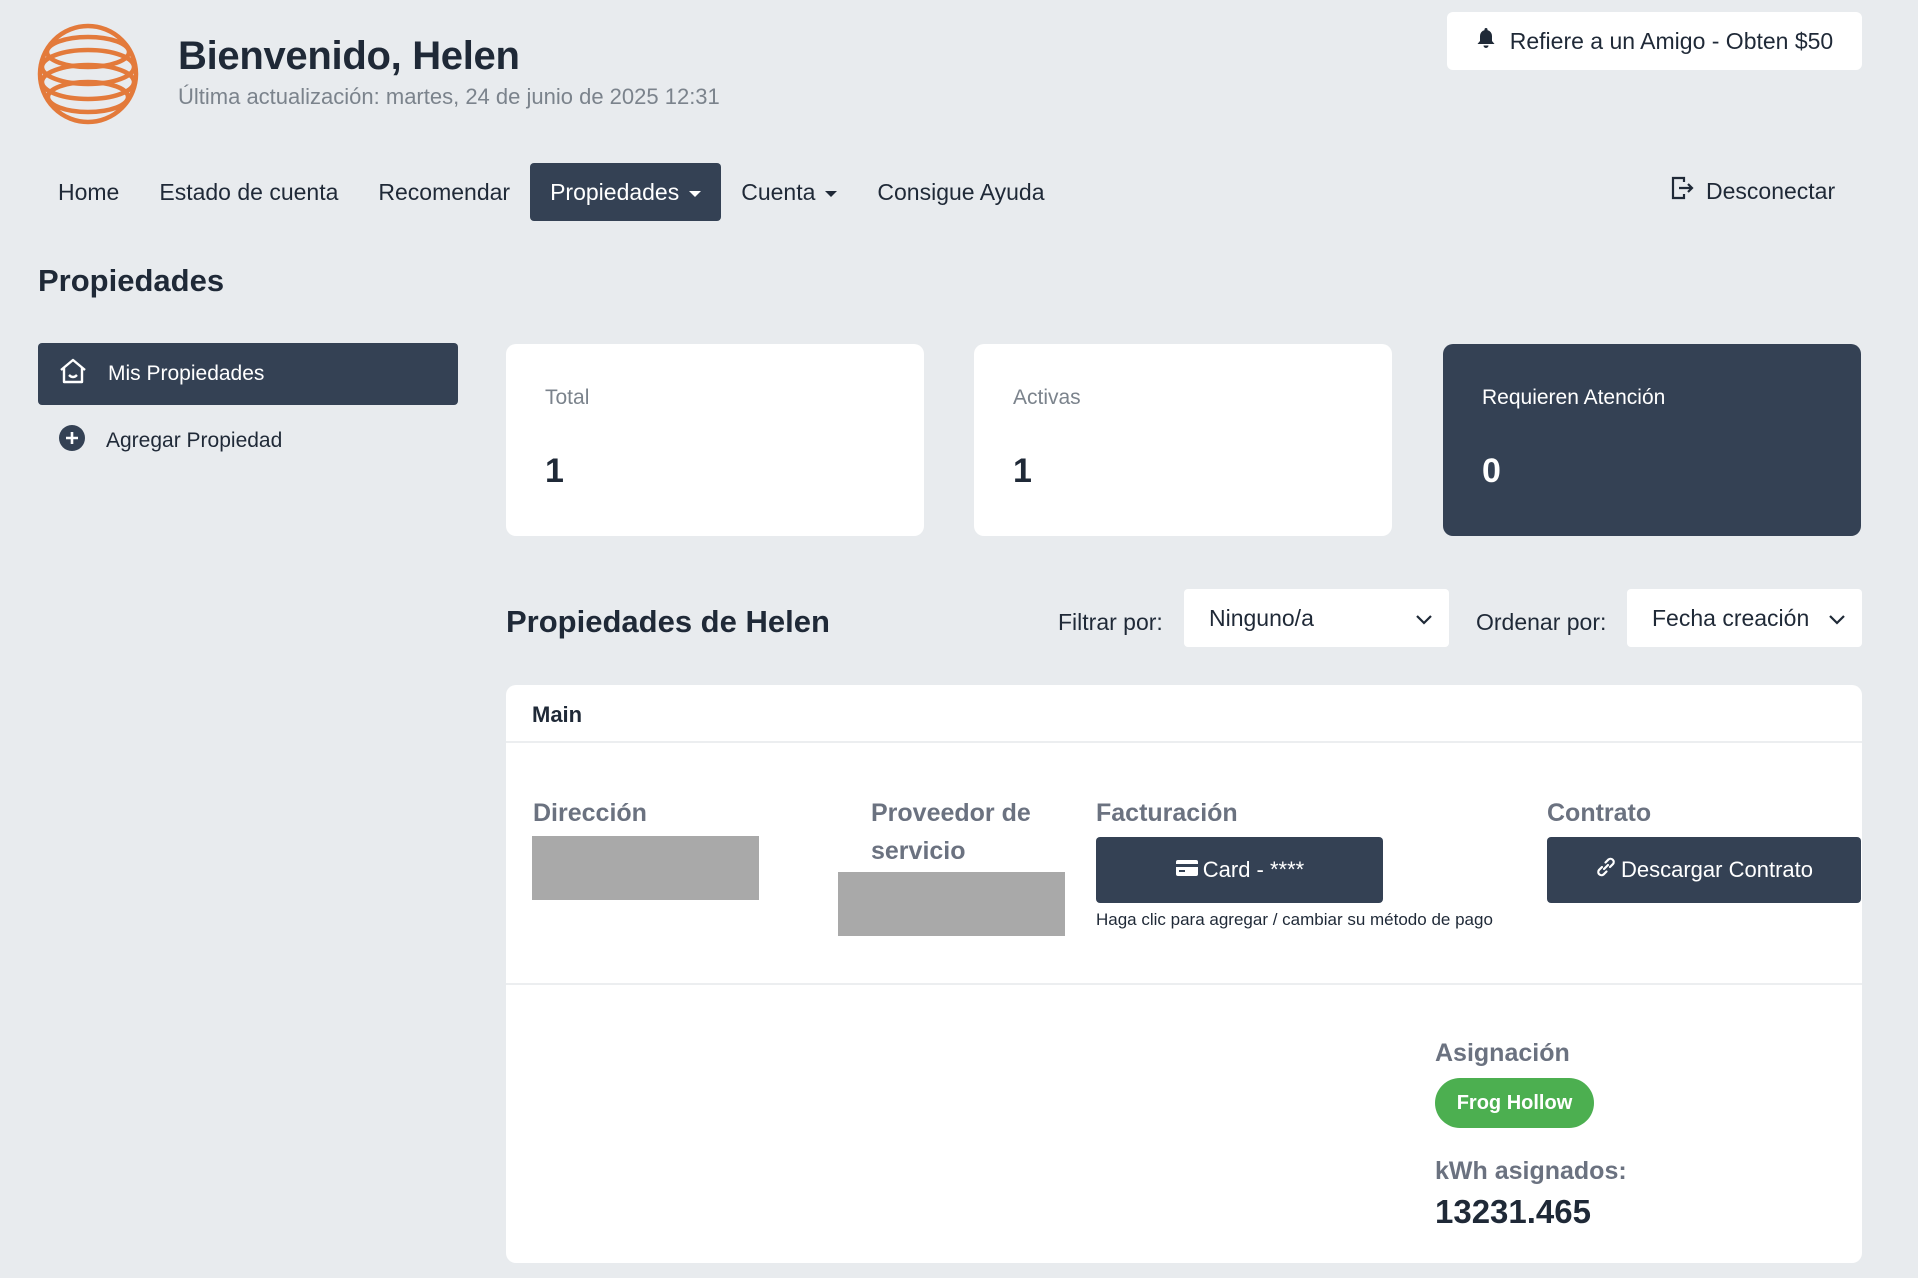  Describe the element at coordinates (72, 441) in the screenshot. I see `plus-circle-icon` at that location.